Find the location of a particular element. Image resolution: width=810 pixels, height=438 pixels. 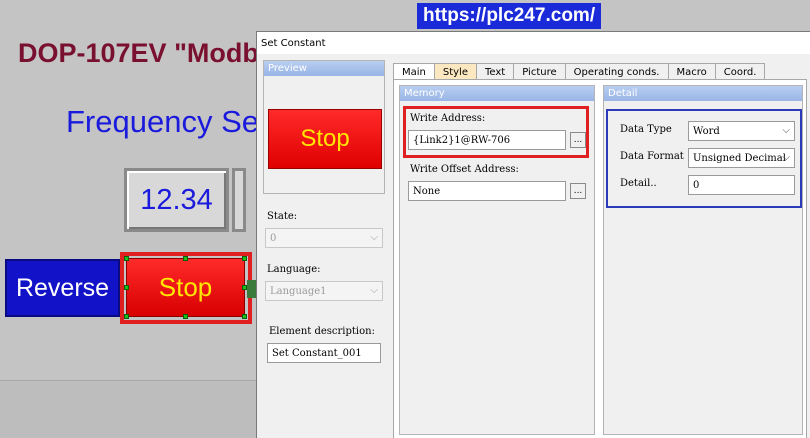

detail-highlight is located at coordinates (704, 158).